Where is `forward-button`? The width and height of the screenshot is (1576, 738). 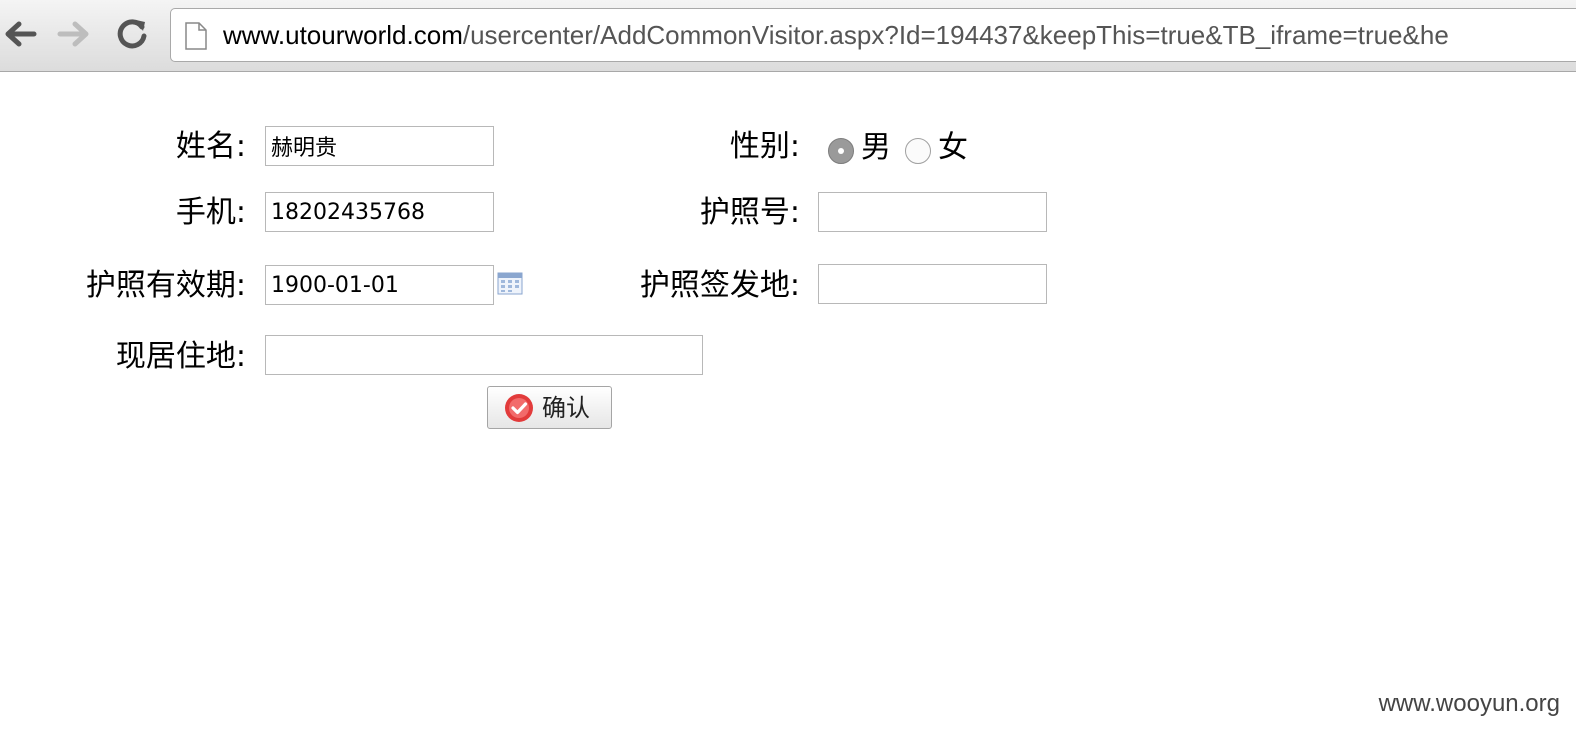 forward-button is located at coordinates (74, 34).